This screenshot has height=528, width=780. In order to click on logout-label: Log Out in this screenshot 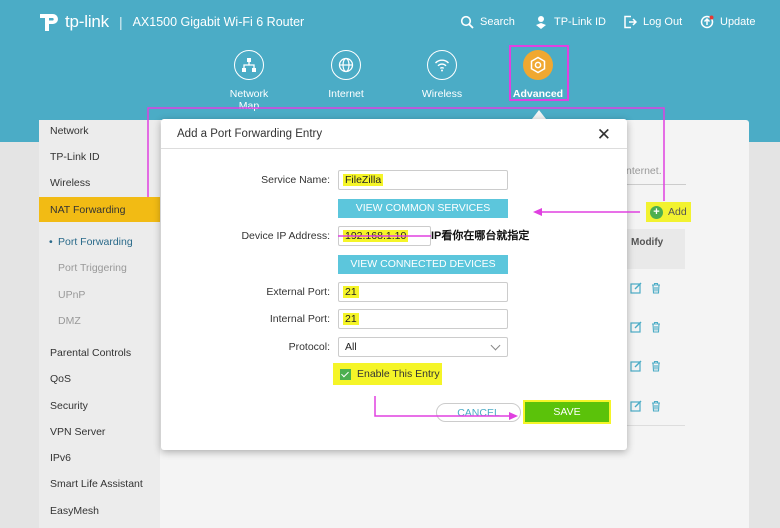, I will do `click(663, 22)`.